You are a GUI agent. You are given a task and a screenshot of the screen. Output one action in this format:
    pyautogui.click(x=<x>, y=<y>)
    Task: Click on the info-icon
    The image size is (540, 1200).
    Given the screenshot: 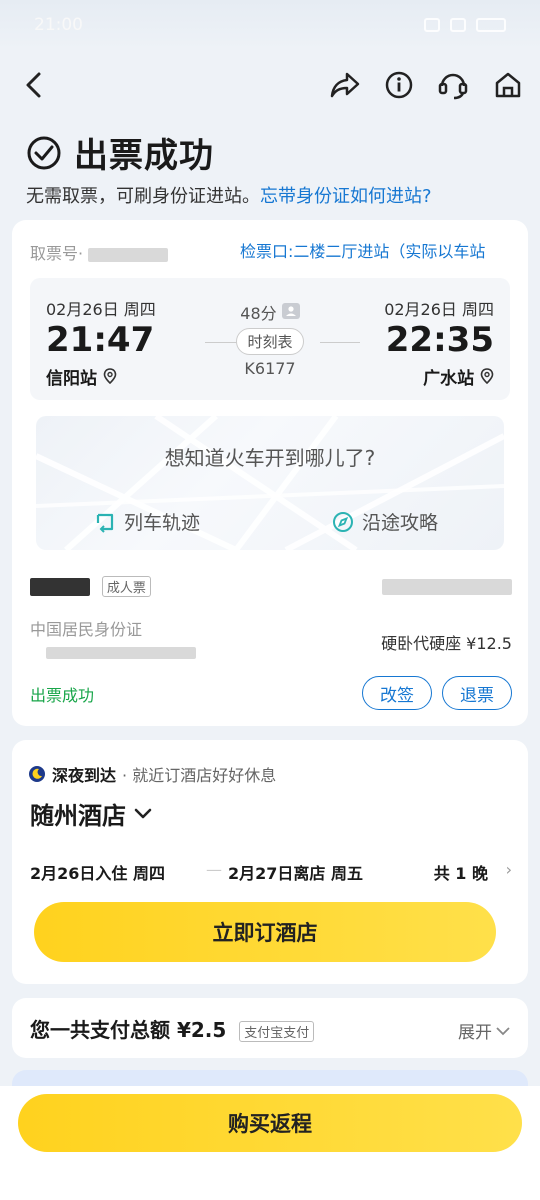 What is the action you would take?
    pyautogui.click(x=399, y=85)
    